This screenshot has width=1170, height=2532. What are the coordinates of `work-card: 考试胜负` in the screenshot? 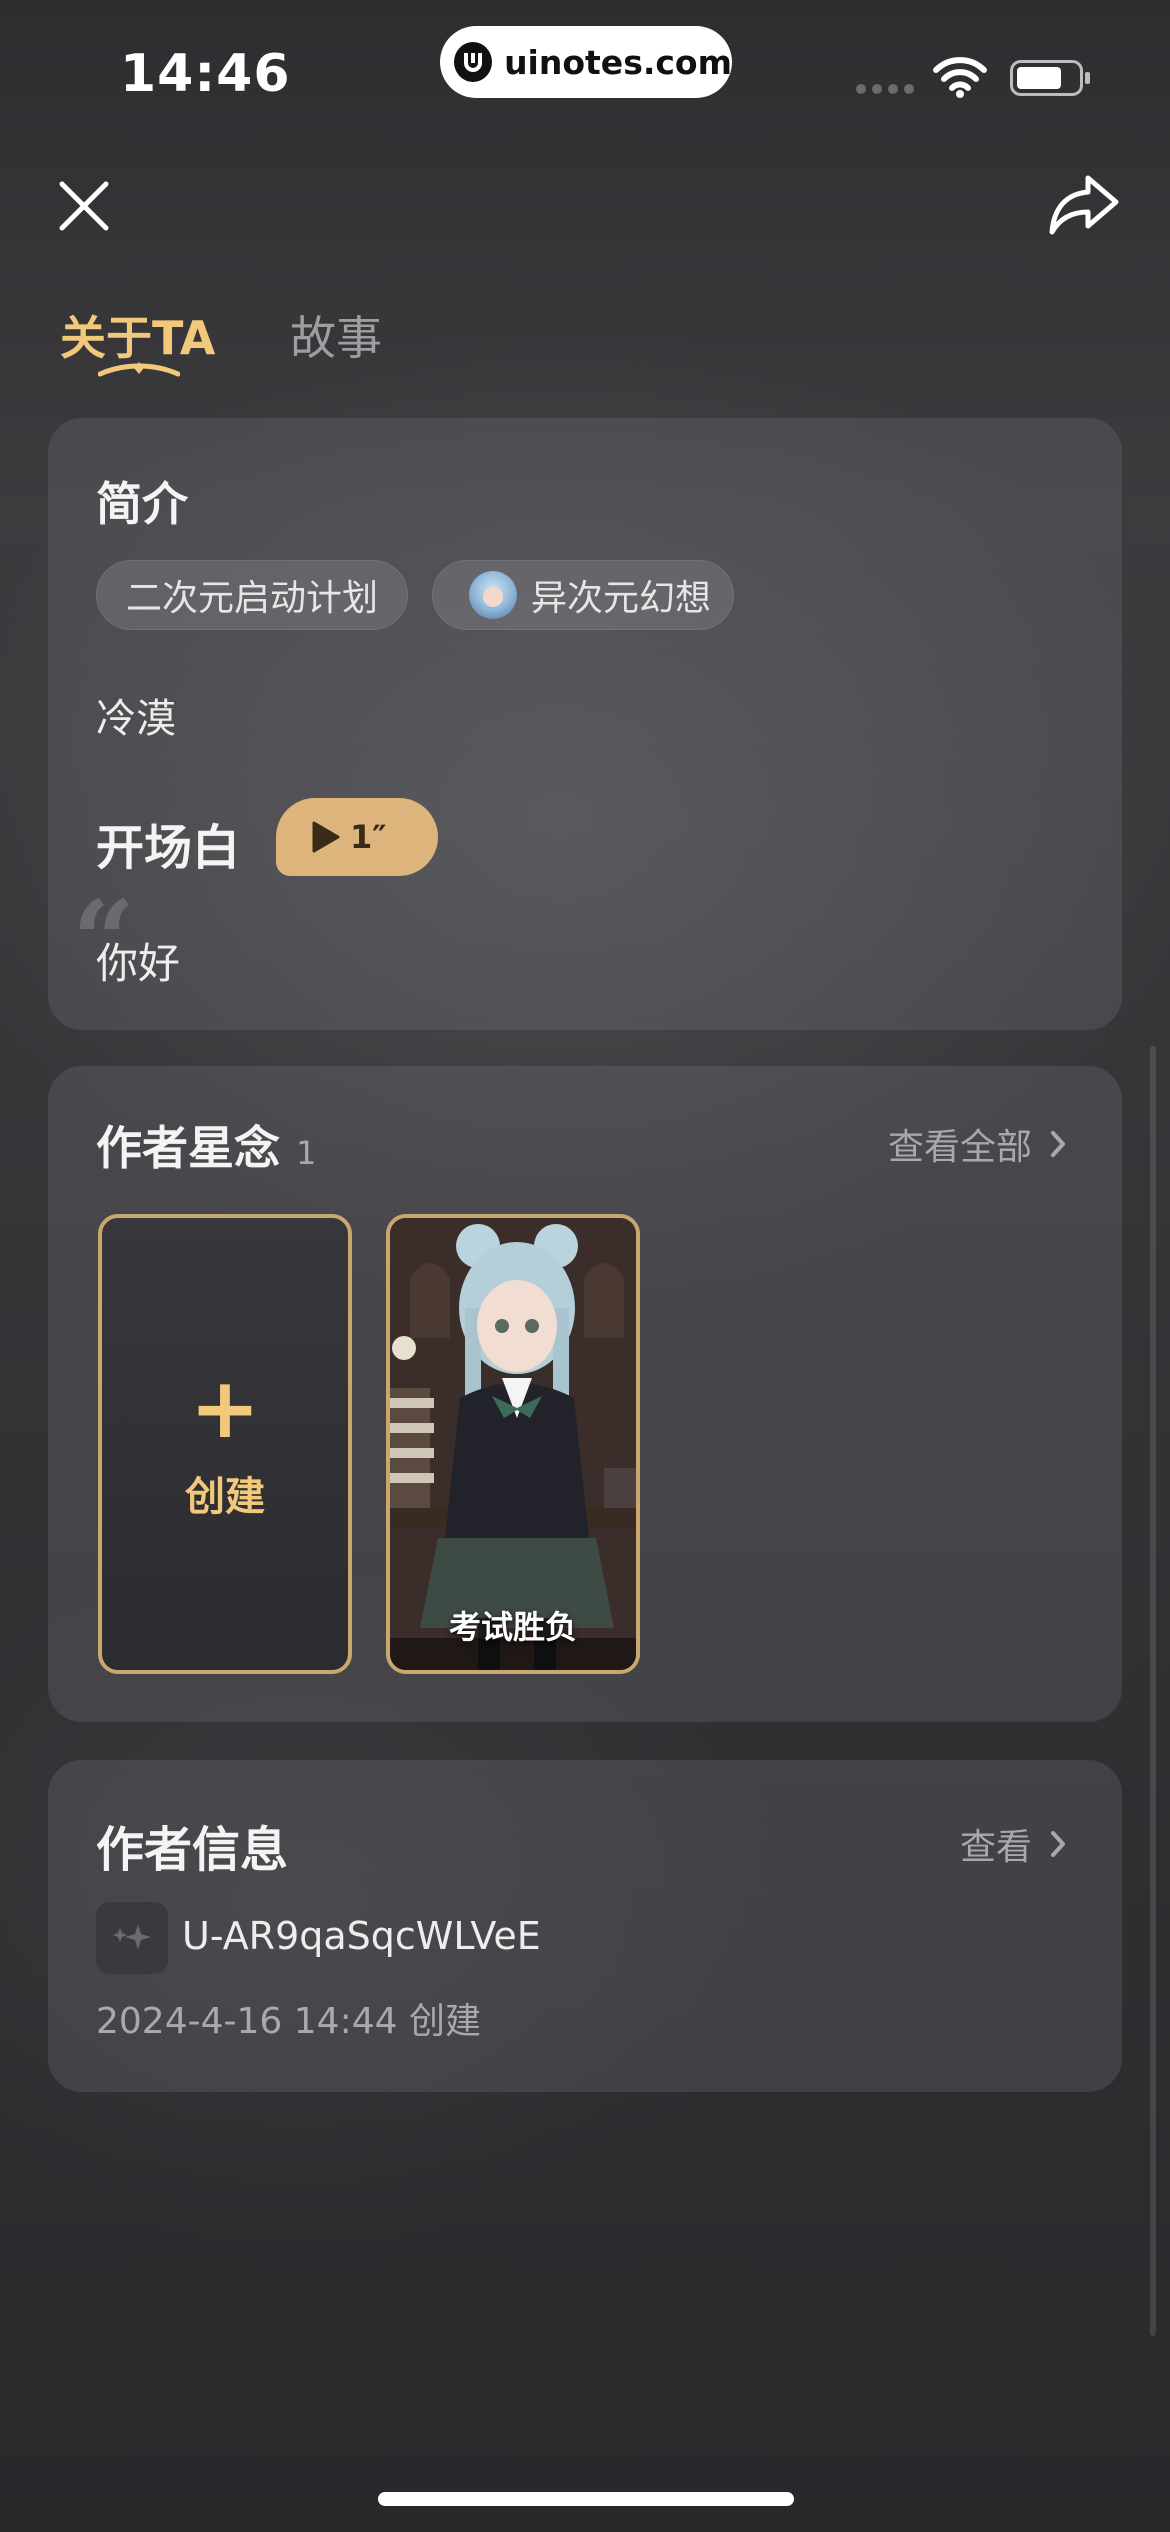 It's located at (513, 1444).